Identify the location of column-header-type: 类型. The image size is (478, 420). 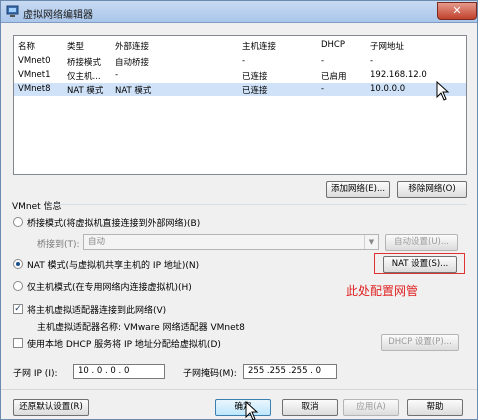
(90, 46).